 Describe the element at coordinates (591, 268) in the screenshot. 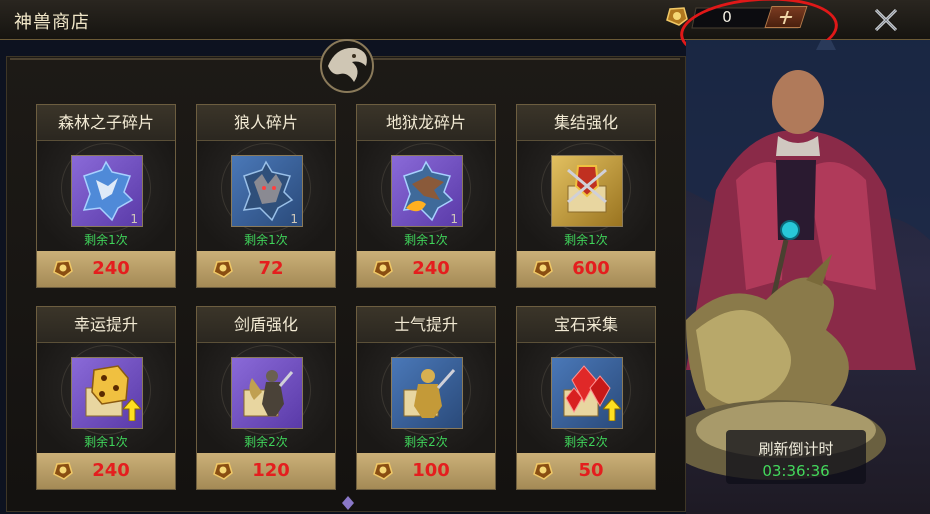

I see `price-value: 600` at that location.